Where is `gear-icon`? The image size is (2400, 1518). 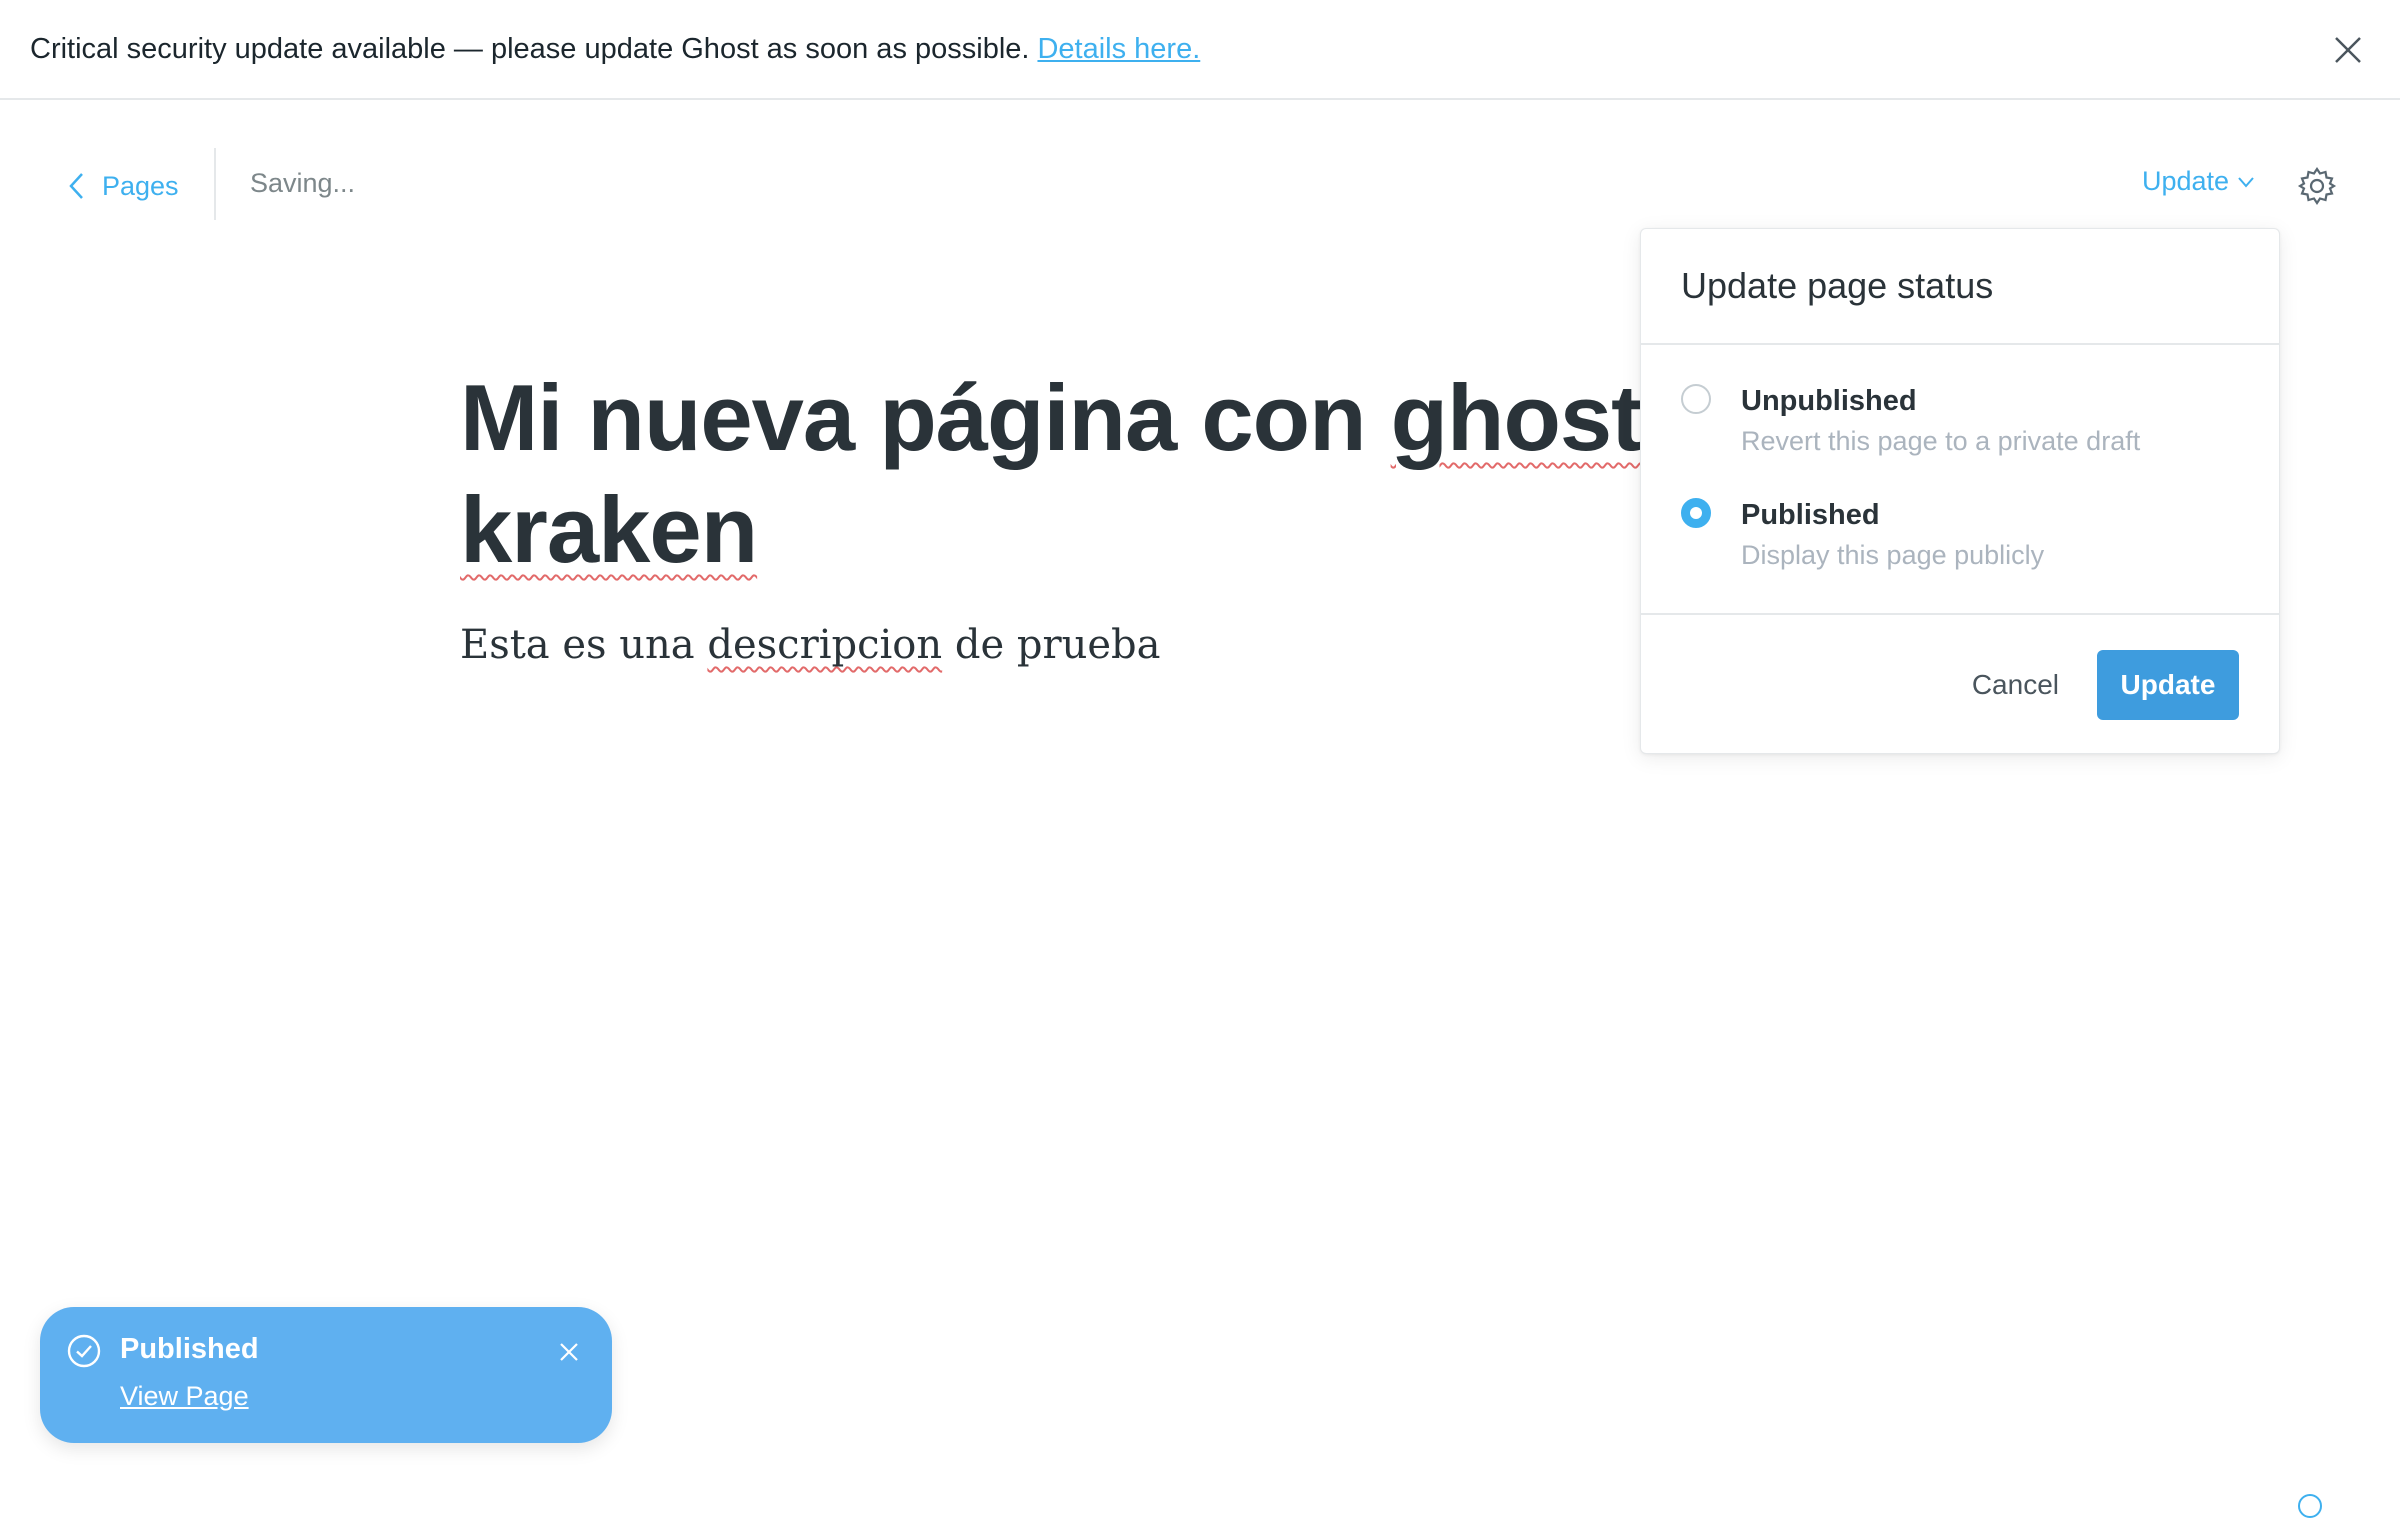 gear-icon is located at coordinates (2317, 186).